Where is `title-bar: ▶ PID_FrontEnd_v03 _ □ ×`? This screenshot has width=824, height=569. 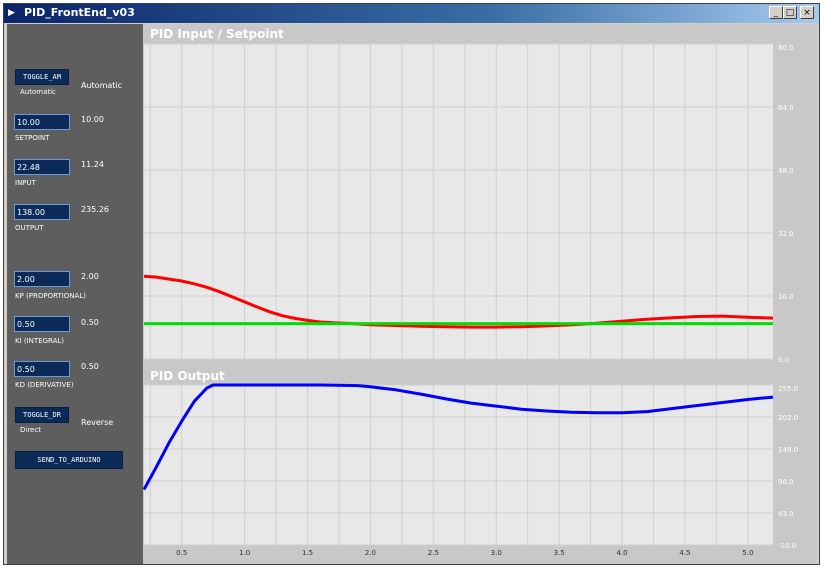
title-bar: ▶ PID_FrontEnd_v03 _ □ × is located at coordinates (411, 13).